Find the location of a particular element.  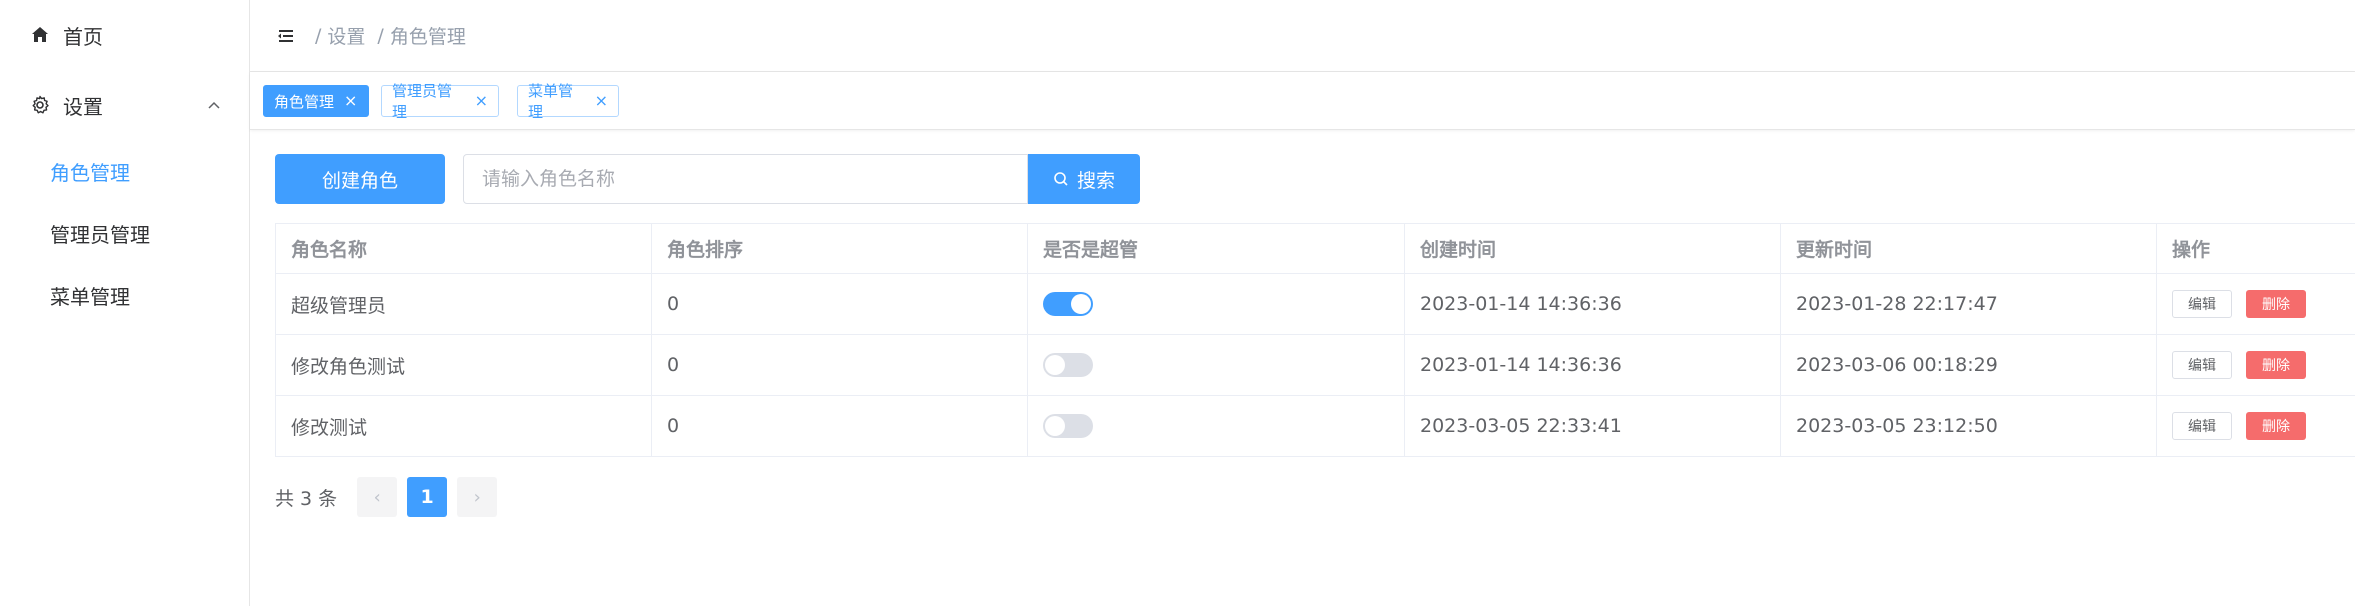

search-button: 搜索 is located at coordinates (1084, 179).